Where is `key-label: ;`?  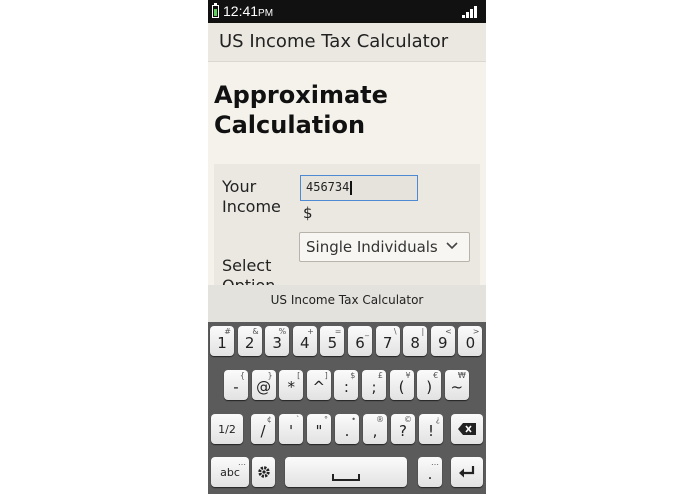 key-label: ; is located at coordinates (374, 387).